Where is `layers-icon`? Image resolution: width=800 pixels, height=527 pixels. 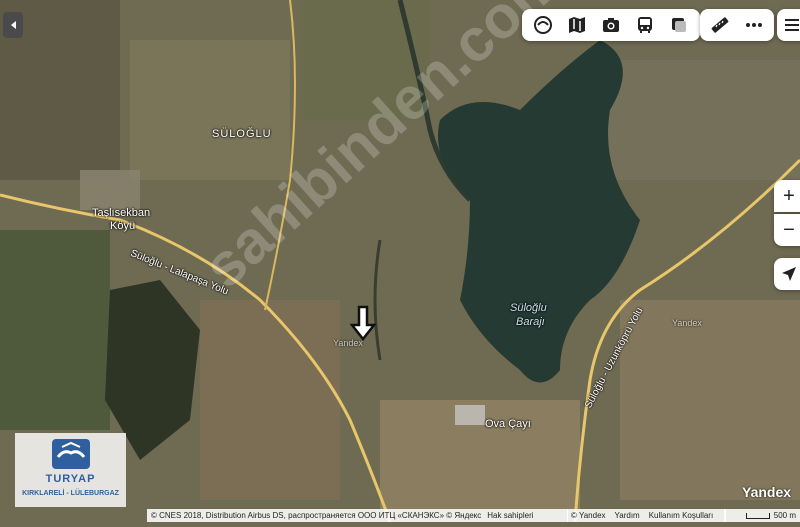 layers-icon is located at coordinates (543, 25).